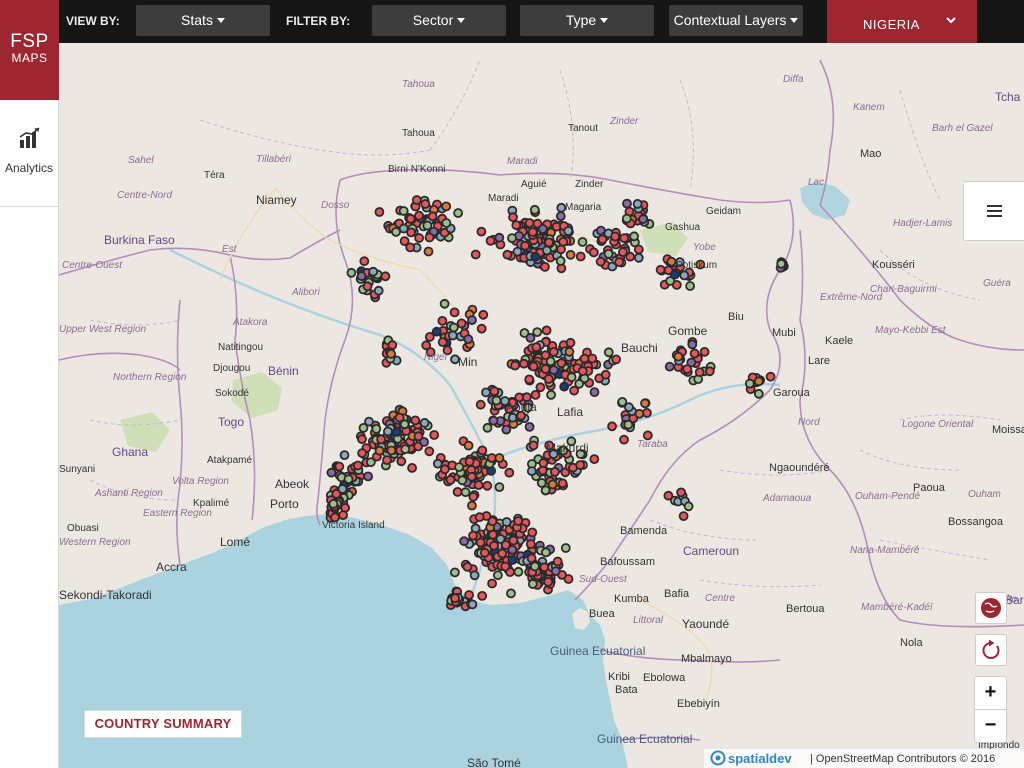 This screenshot has height=768, width=1024. What do you see at coordinates (587, 20) in the screenshot?
I see `type-filter-dropdown: Type` at bounding box center [587, 20].